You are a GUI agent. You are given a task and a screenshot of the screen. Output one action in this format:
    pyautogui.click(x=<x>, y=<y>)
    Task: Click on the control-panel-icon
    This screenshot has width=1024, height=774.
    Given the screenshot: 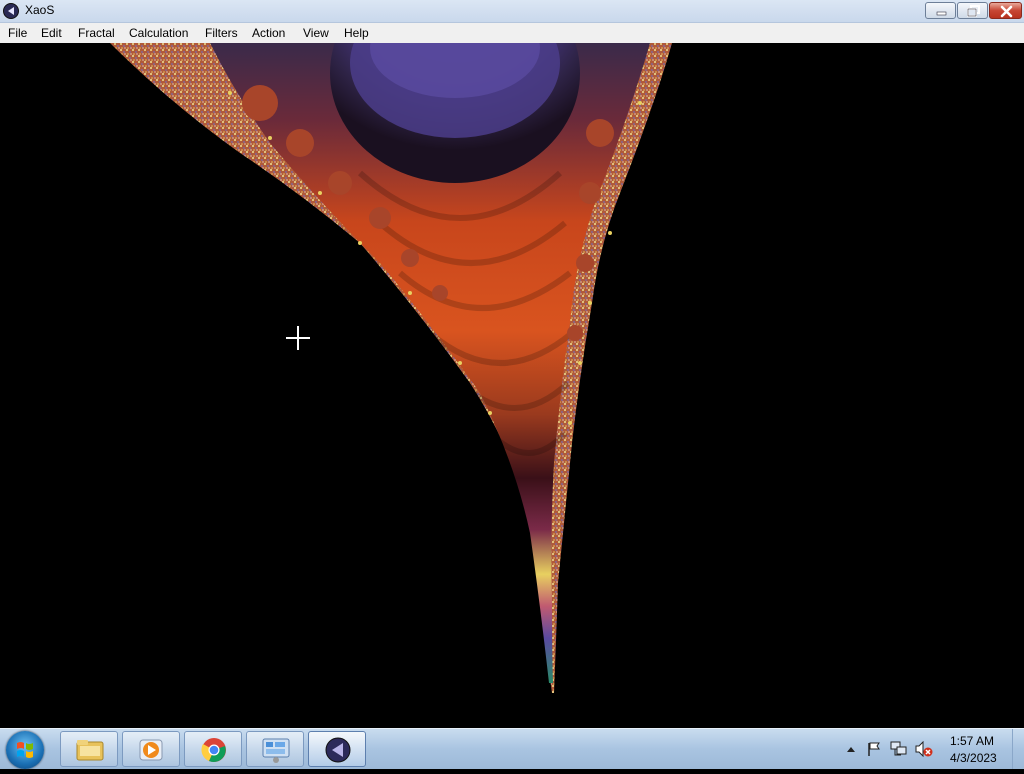 What is the action you would take?
    pyautogui.click(x=276, y=750)
    